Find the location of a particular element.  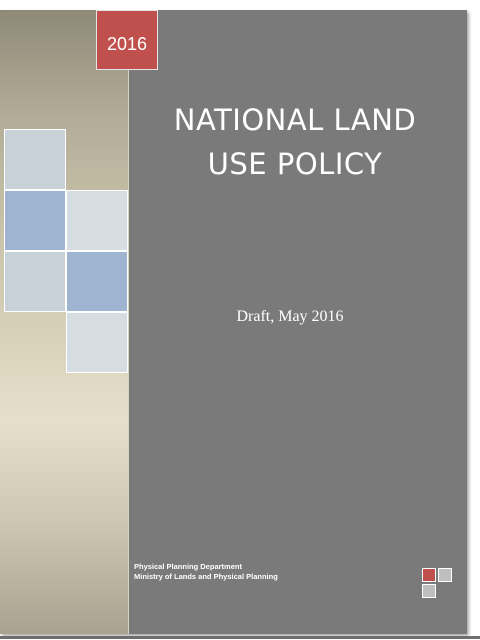

organization-ministry: Ministry of Lands and Physical Planning is located at coordinates (206, 576).